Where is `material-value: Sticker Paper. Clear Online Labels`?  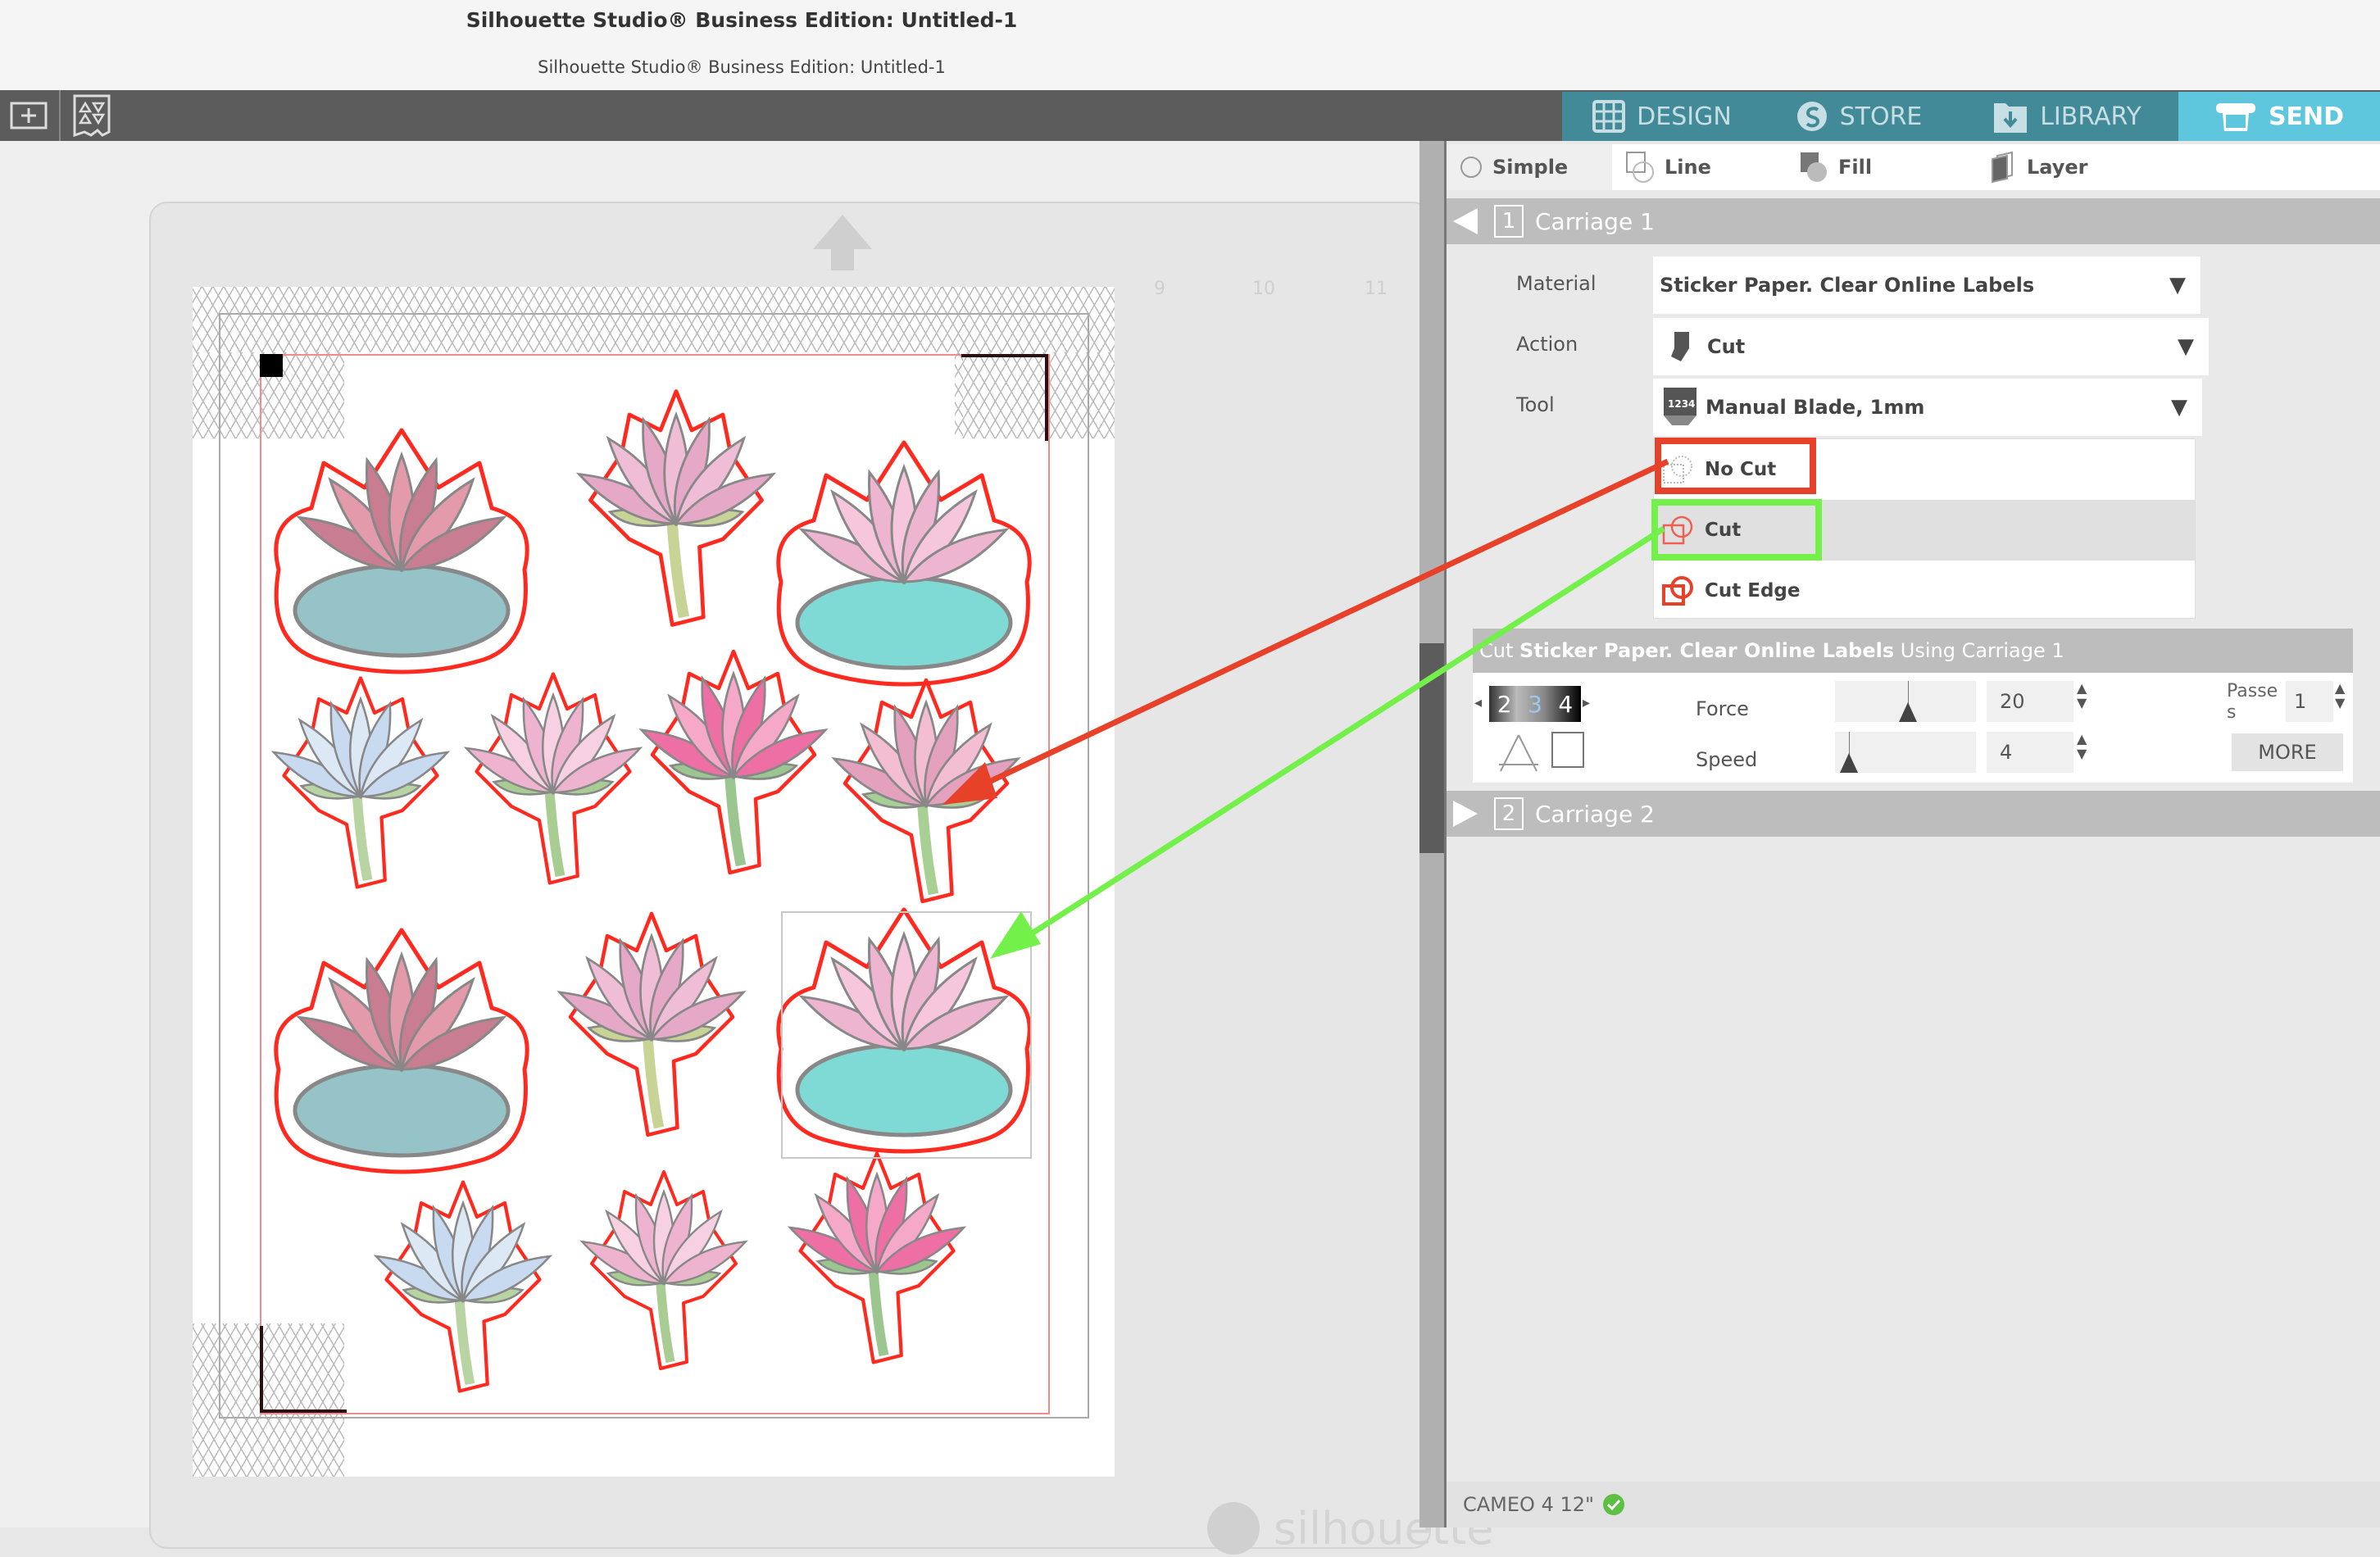
material-value: Sticker Paper. Clear Online Labels is located at coordinates (1847, 285).